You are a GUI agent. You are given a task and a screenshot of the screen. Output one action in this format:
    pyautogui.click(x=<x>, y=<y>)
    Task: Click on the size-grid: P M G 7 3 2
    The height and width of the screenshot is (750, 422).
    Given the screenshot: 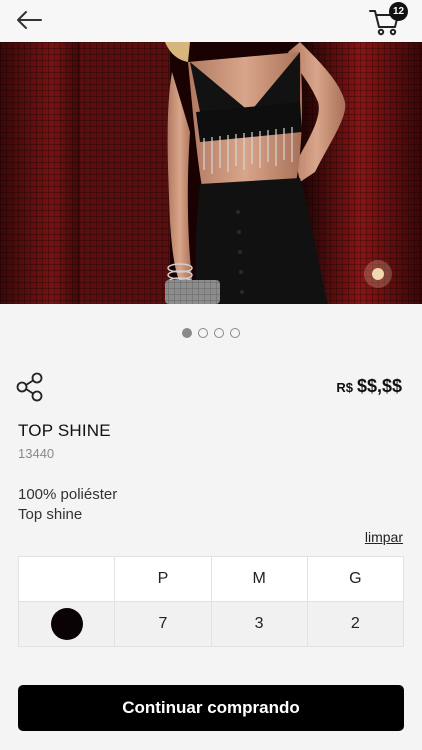 What is the action you would take?
    pyautogui.click(x=211, y=601)
    